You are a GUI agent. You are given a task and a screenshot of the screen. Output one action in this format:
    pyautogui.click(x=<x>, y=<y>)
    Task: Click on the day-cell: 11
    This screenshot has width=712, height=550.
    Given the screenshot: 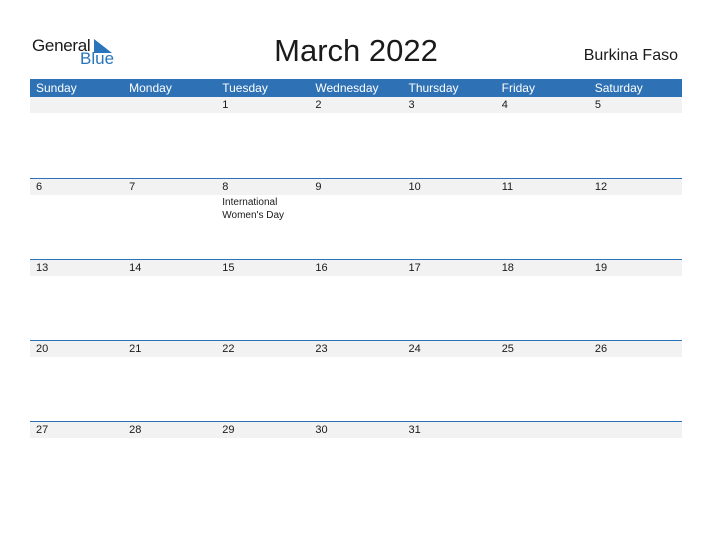 What is the action you would take?
    pyautogui.click(x=542, y=219)
    